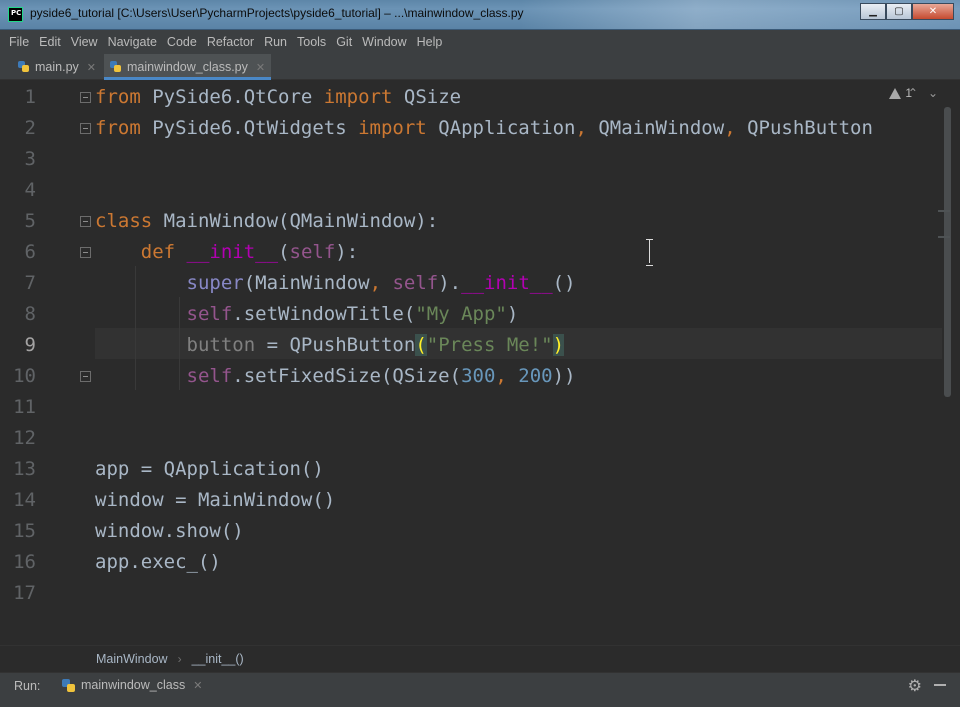  I want to click on code-token: from, so click(118, 97).